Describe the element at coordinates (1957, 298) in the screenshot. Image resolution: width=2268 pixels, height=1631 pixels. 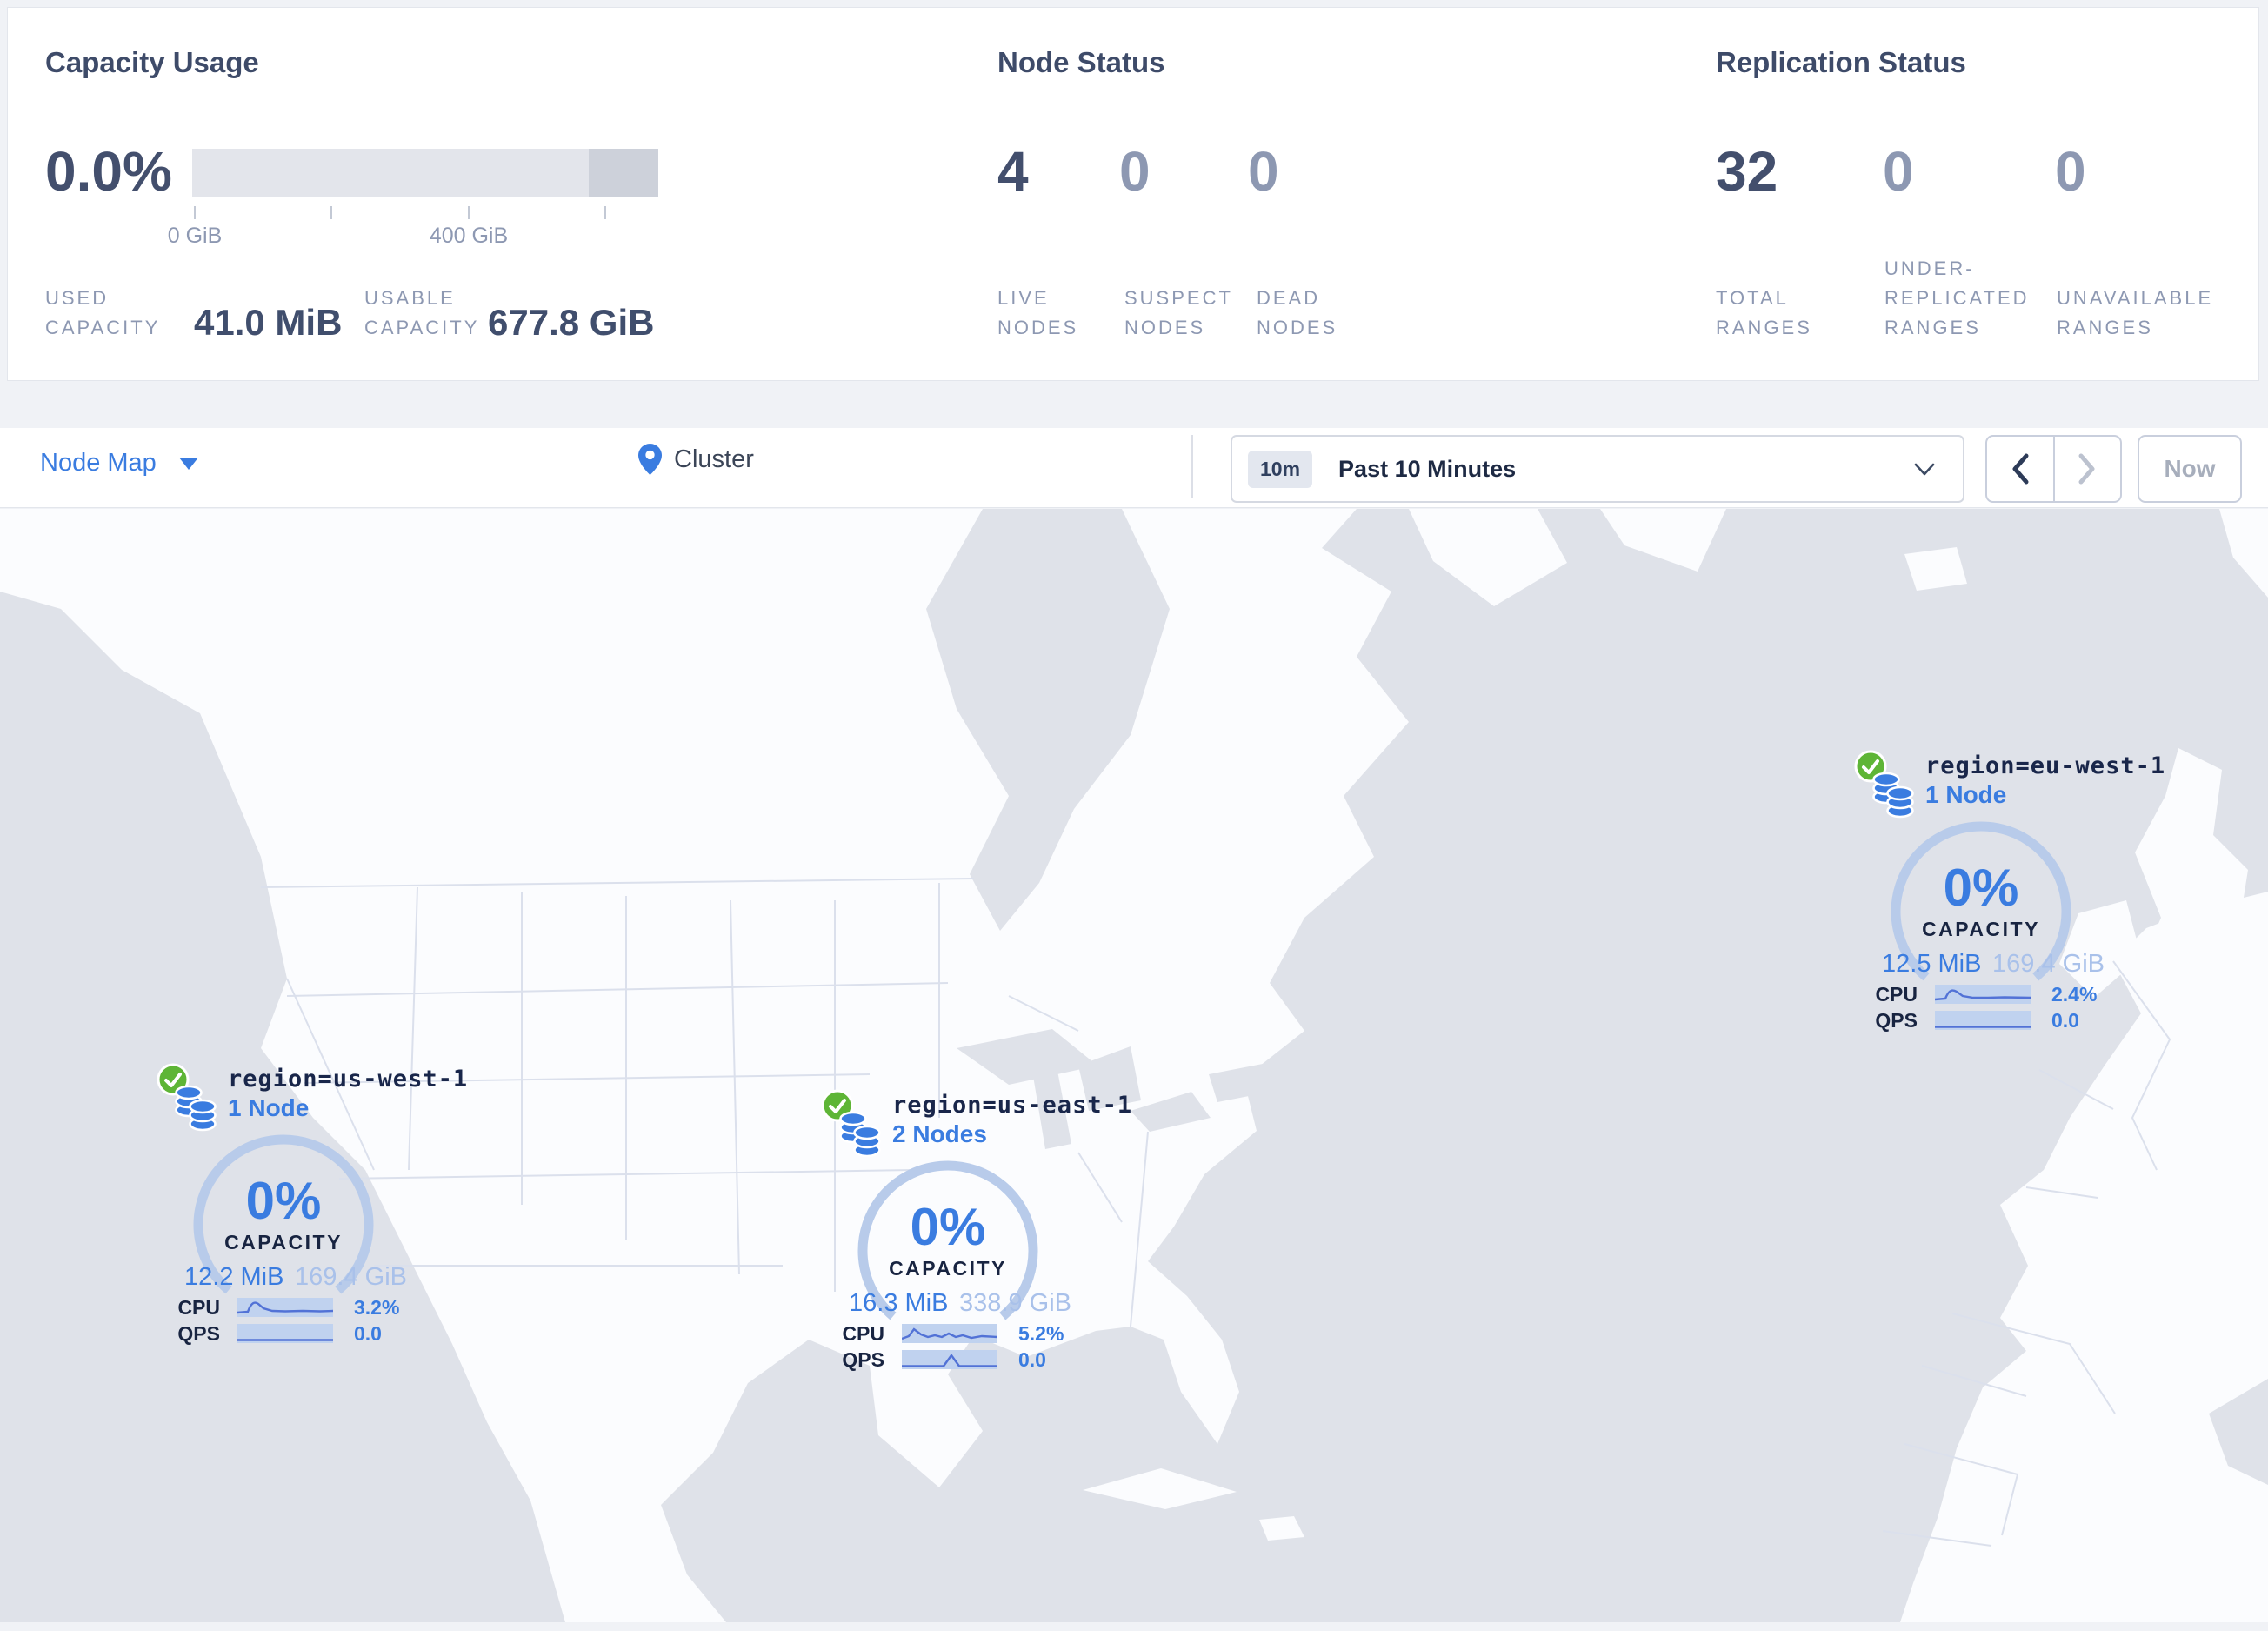
I see `under-replicated-label1: REPLICATED` at that location.